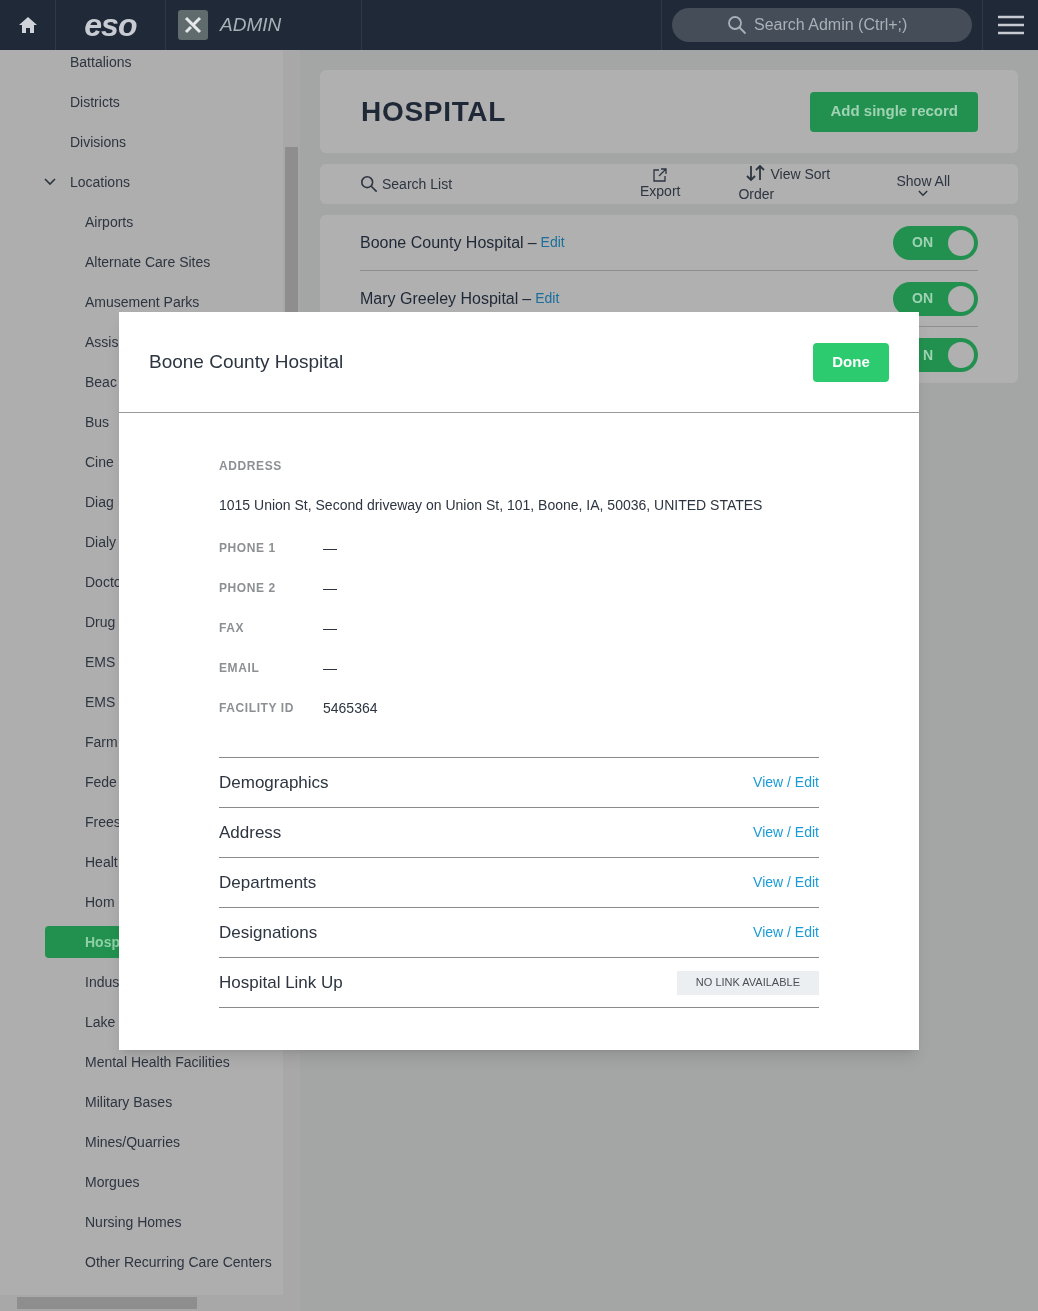  Describe the element at coordinates (86, 1102) in the screenshot. I see `sidebar-item: Military Bases` at that location.